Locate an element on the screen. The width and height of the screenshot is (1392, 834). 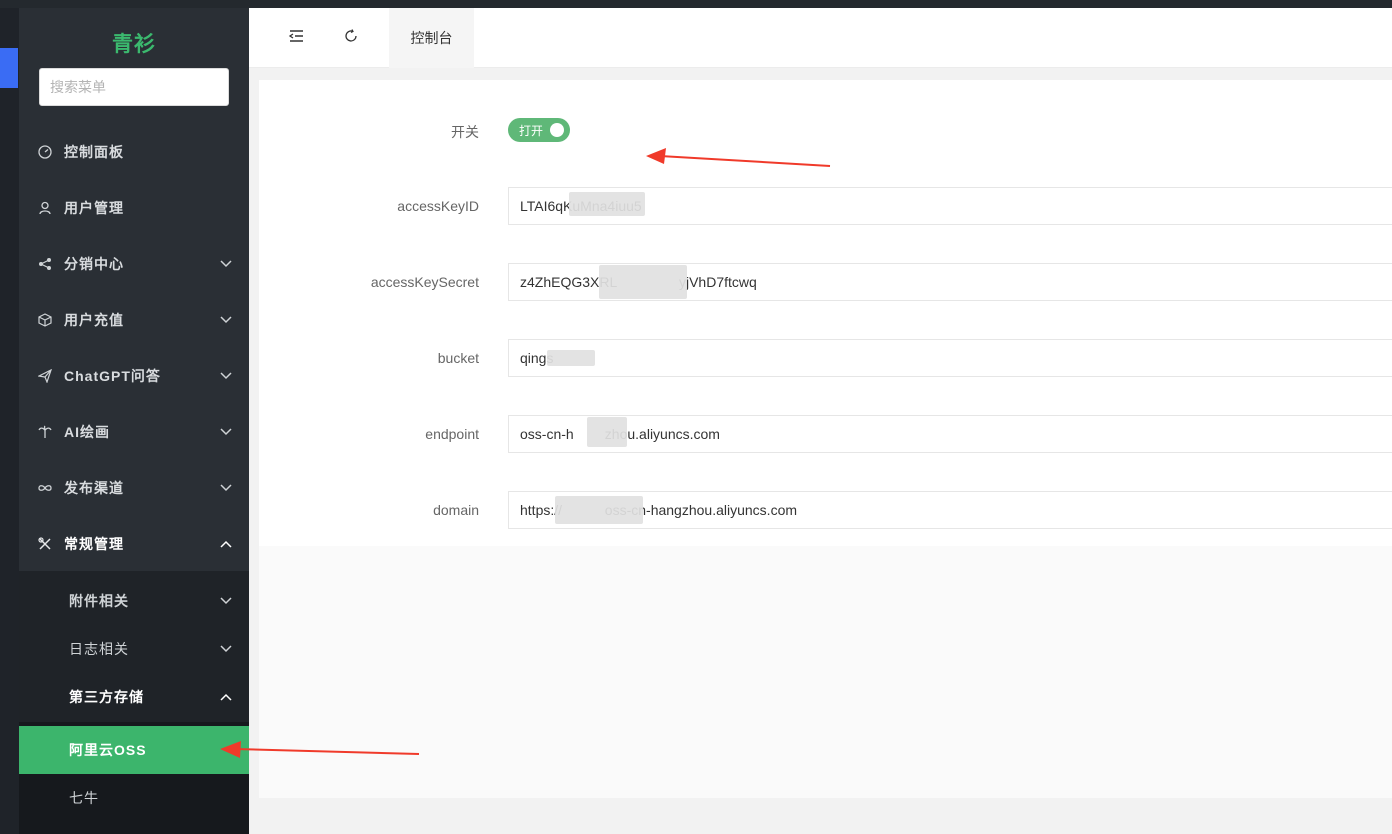
submenu-item-third-party-storage: 第三方存储 is located at coordinates (134, 697).